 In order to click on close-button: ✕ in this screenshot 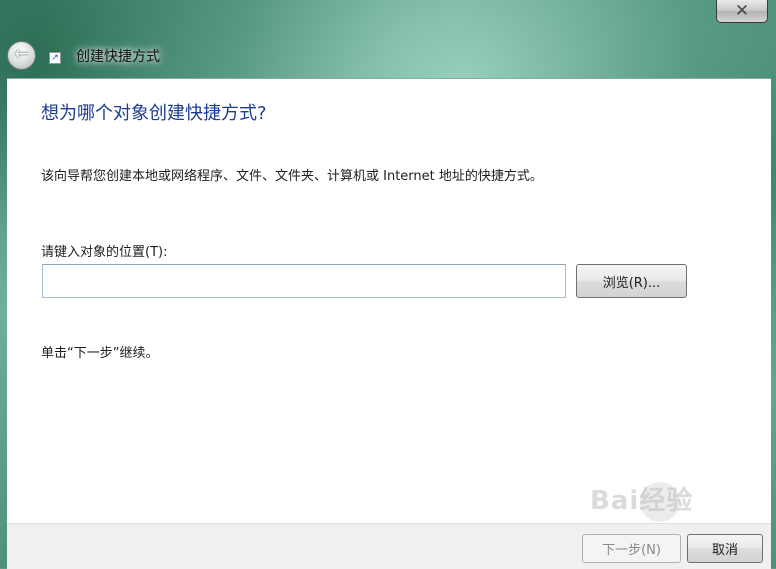, I will do `click(742, 11)`.